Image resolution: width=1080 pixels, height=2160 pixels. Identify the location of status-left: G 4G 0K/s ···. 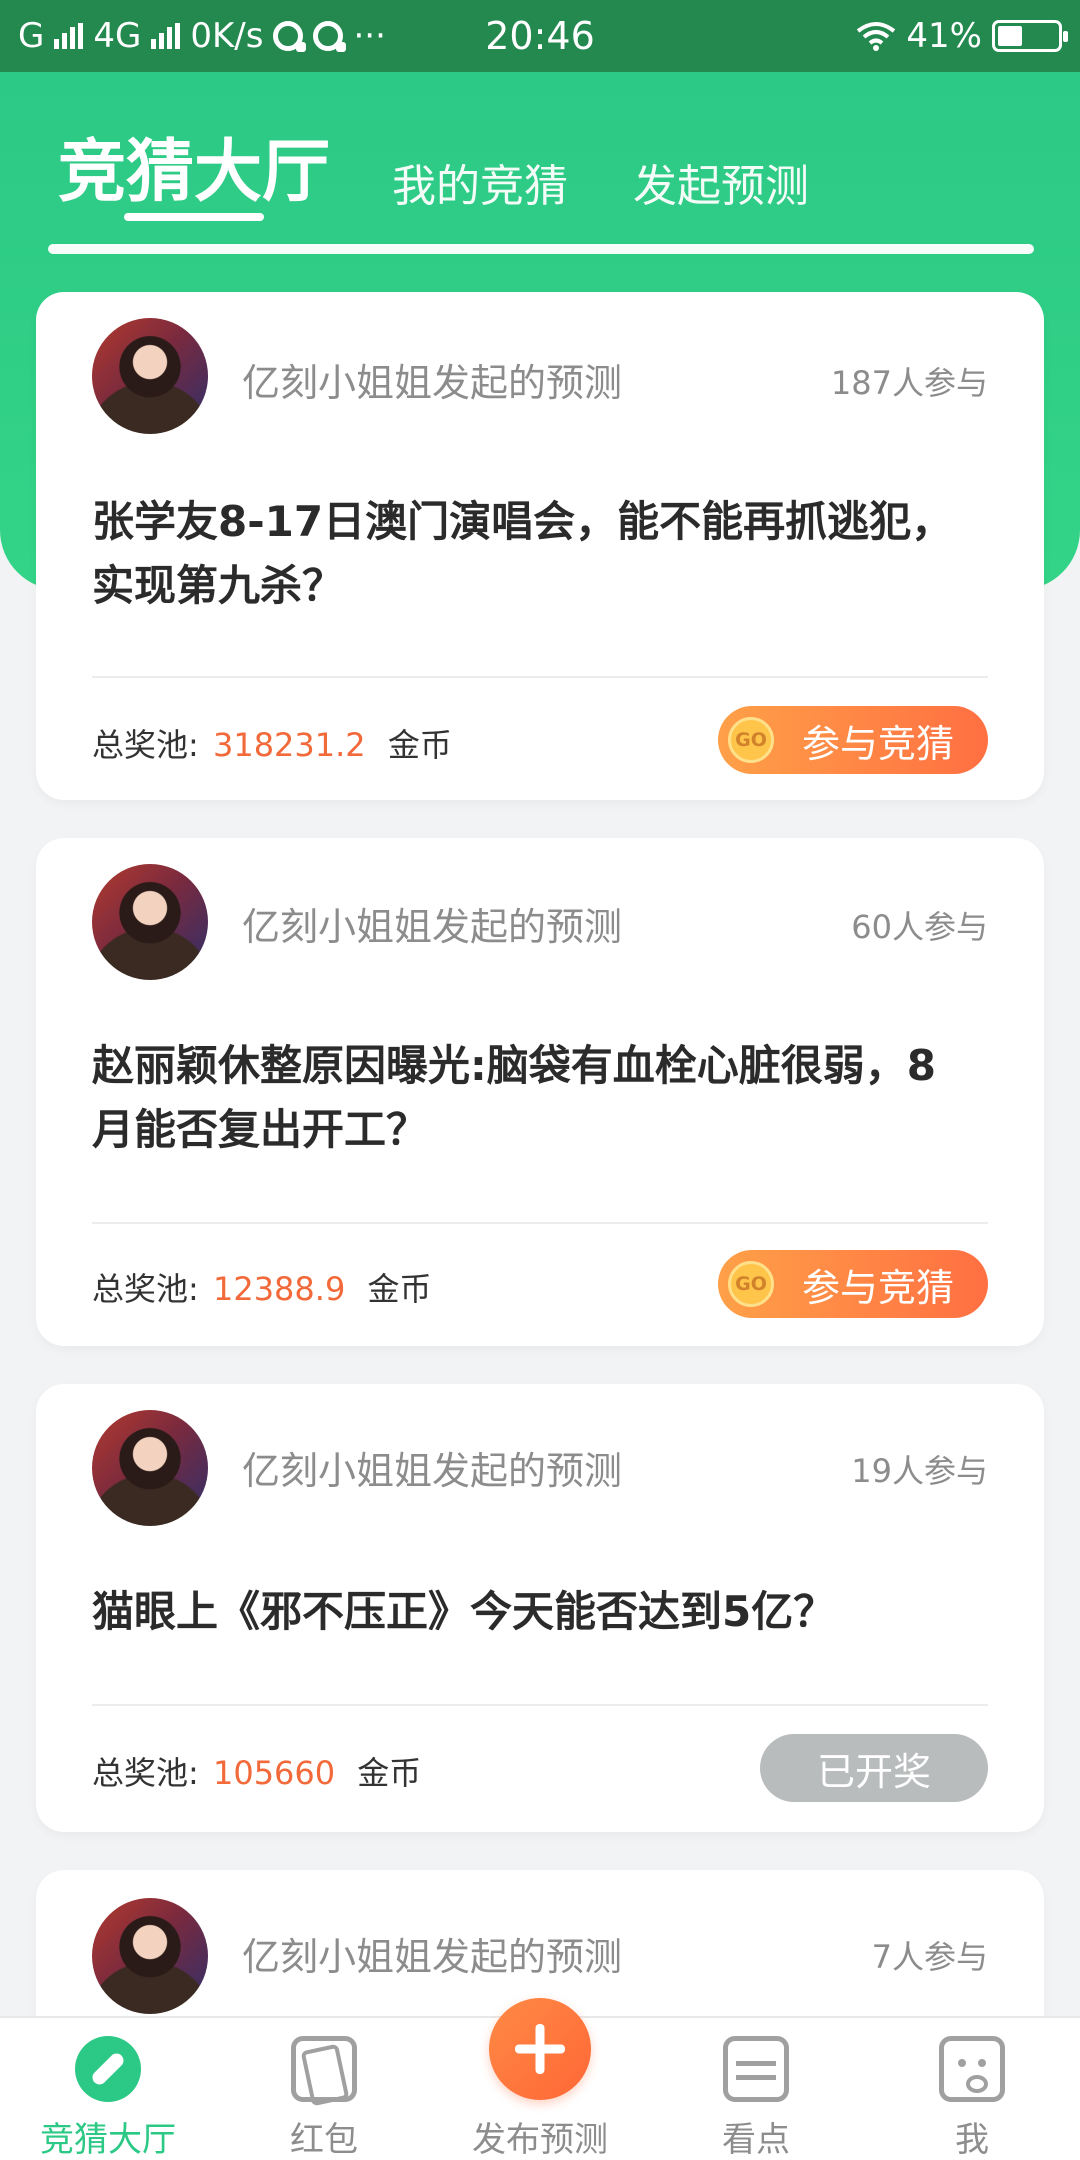
(202, 36).